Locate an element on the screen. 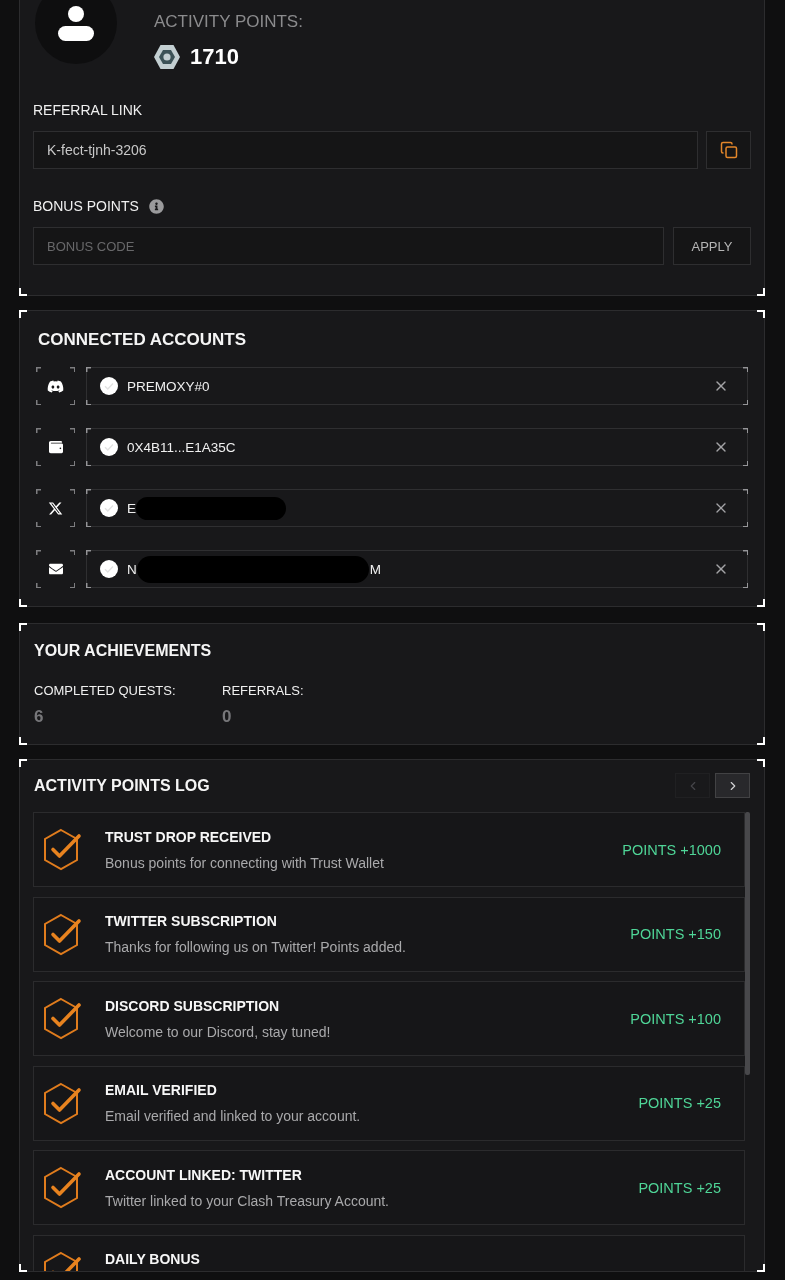 Image resolution: width=785 pixels, height=1280 pixels. entry-description: Welcome to our Discord, stay tuned! is located at coordinates (218, 1031).